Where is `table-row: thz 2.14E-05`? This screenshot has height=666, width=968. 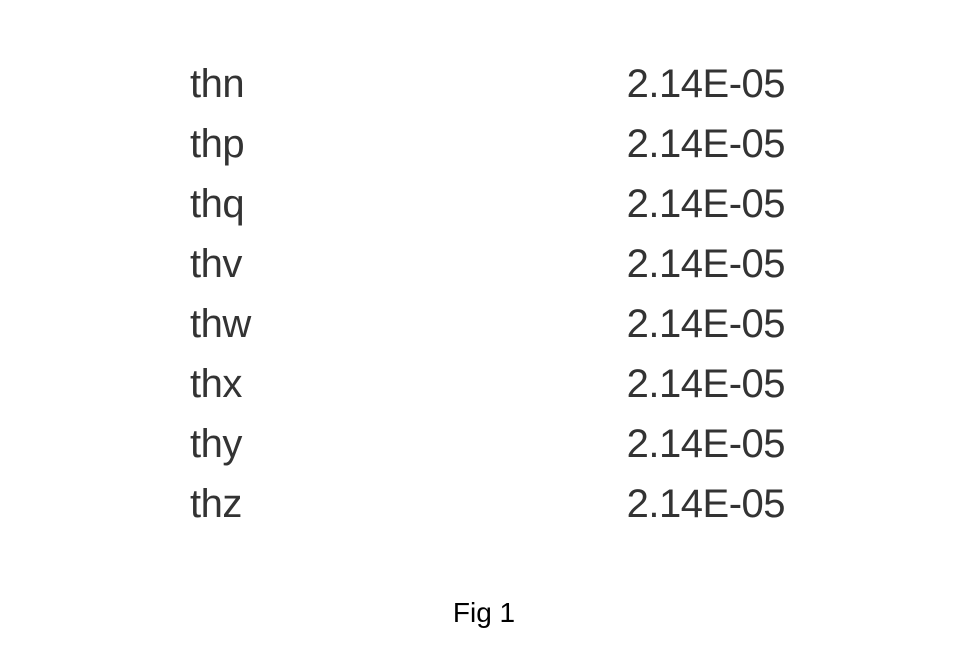
table-row: thz 2.14E-05 is located at coordinates (484, 504).